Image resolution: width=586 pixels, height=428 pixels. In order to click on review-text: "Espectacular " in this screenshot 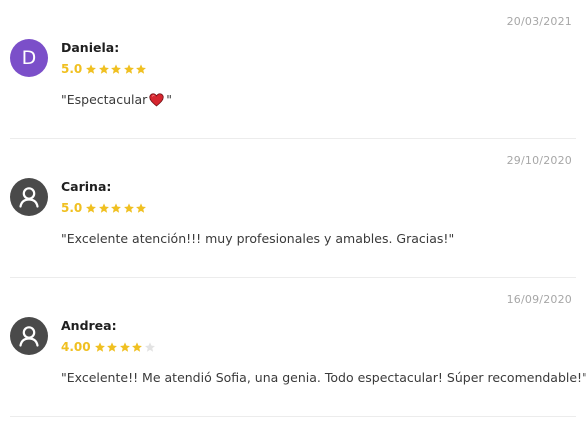, I will do `click(116, 99)`.